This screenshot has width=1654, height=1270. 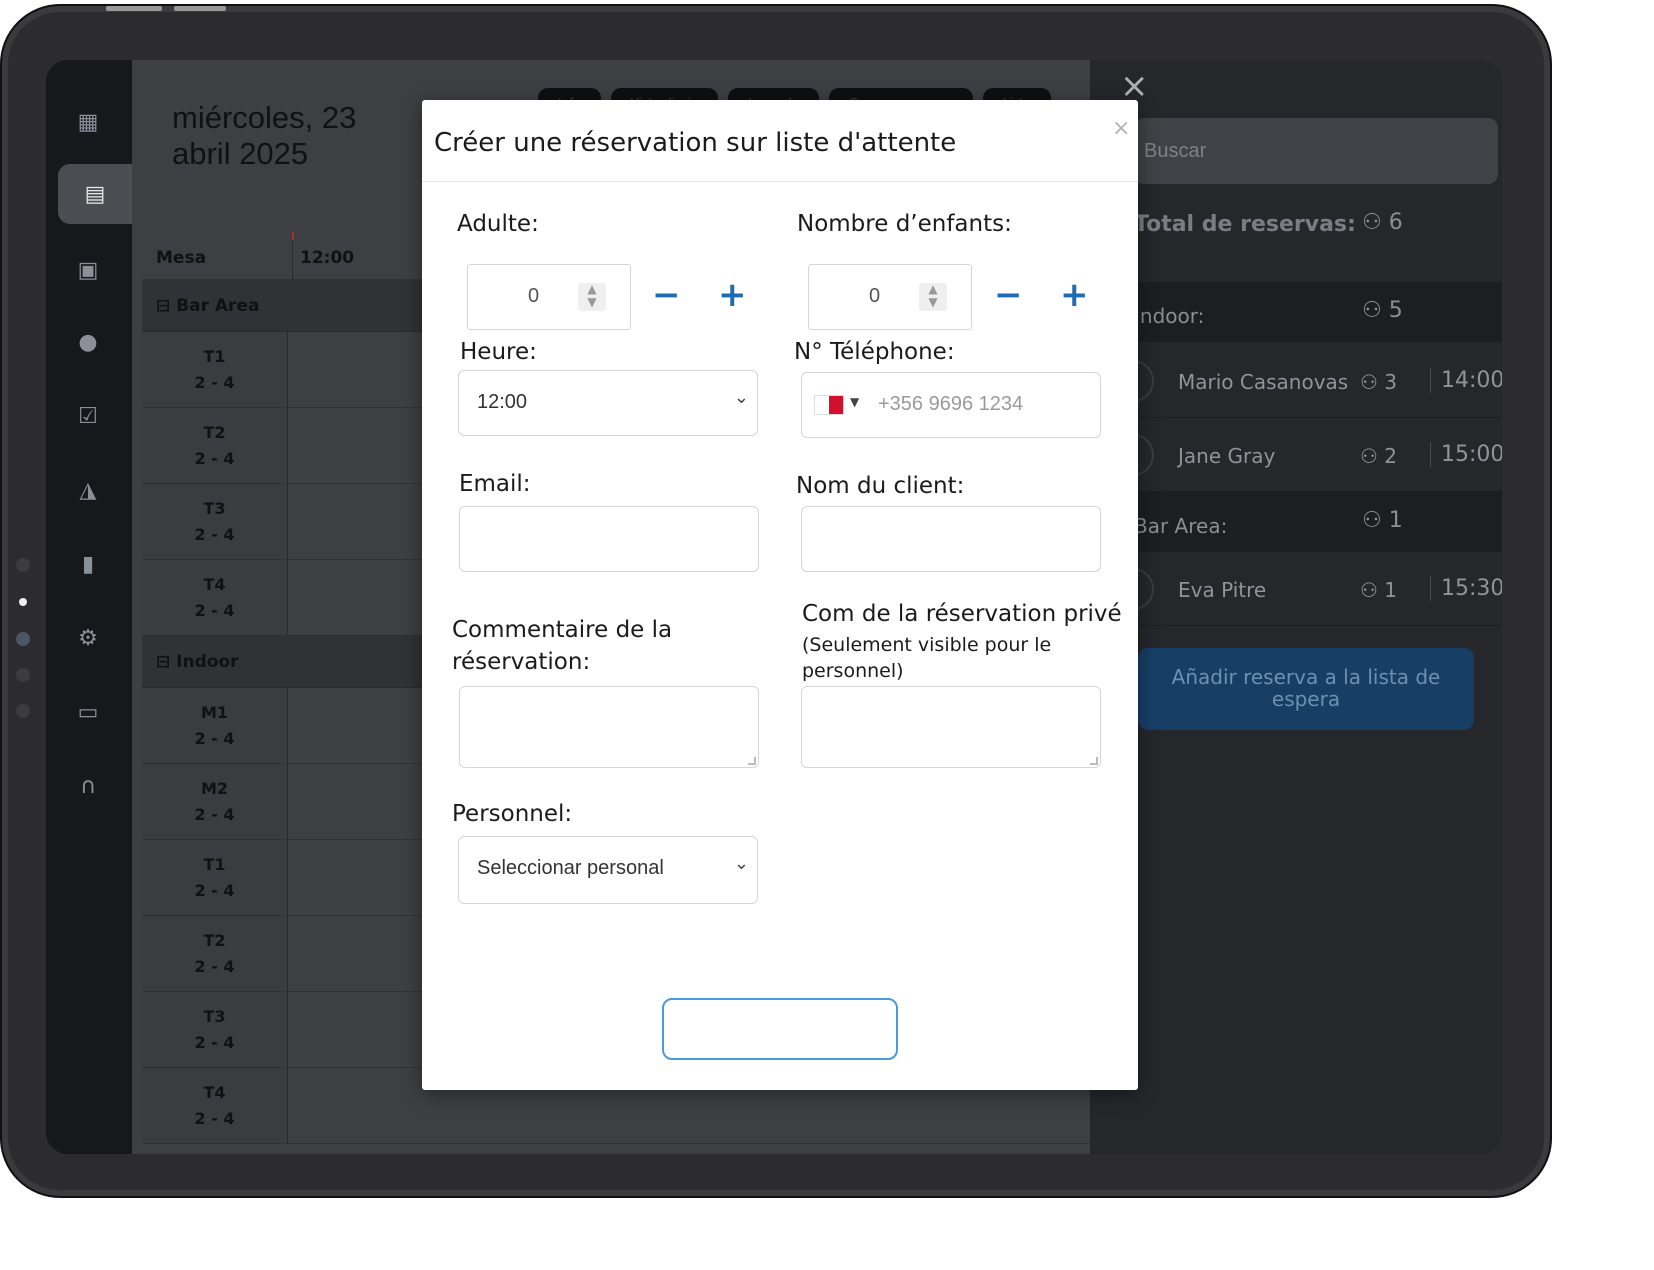 What do you see at coordinates (89, 607) in the screenshot?
I see `app-sidebar: ▦ ▤ ▣ ● ☑ ◮ ▮ ⚙ ▭ ∩` at bounding box center [89, 607].